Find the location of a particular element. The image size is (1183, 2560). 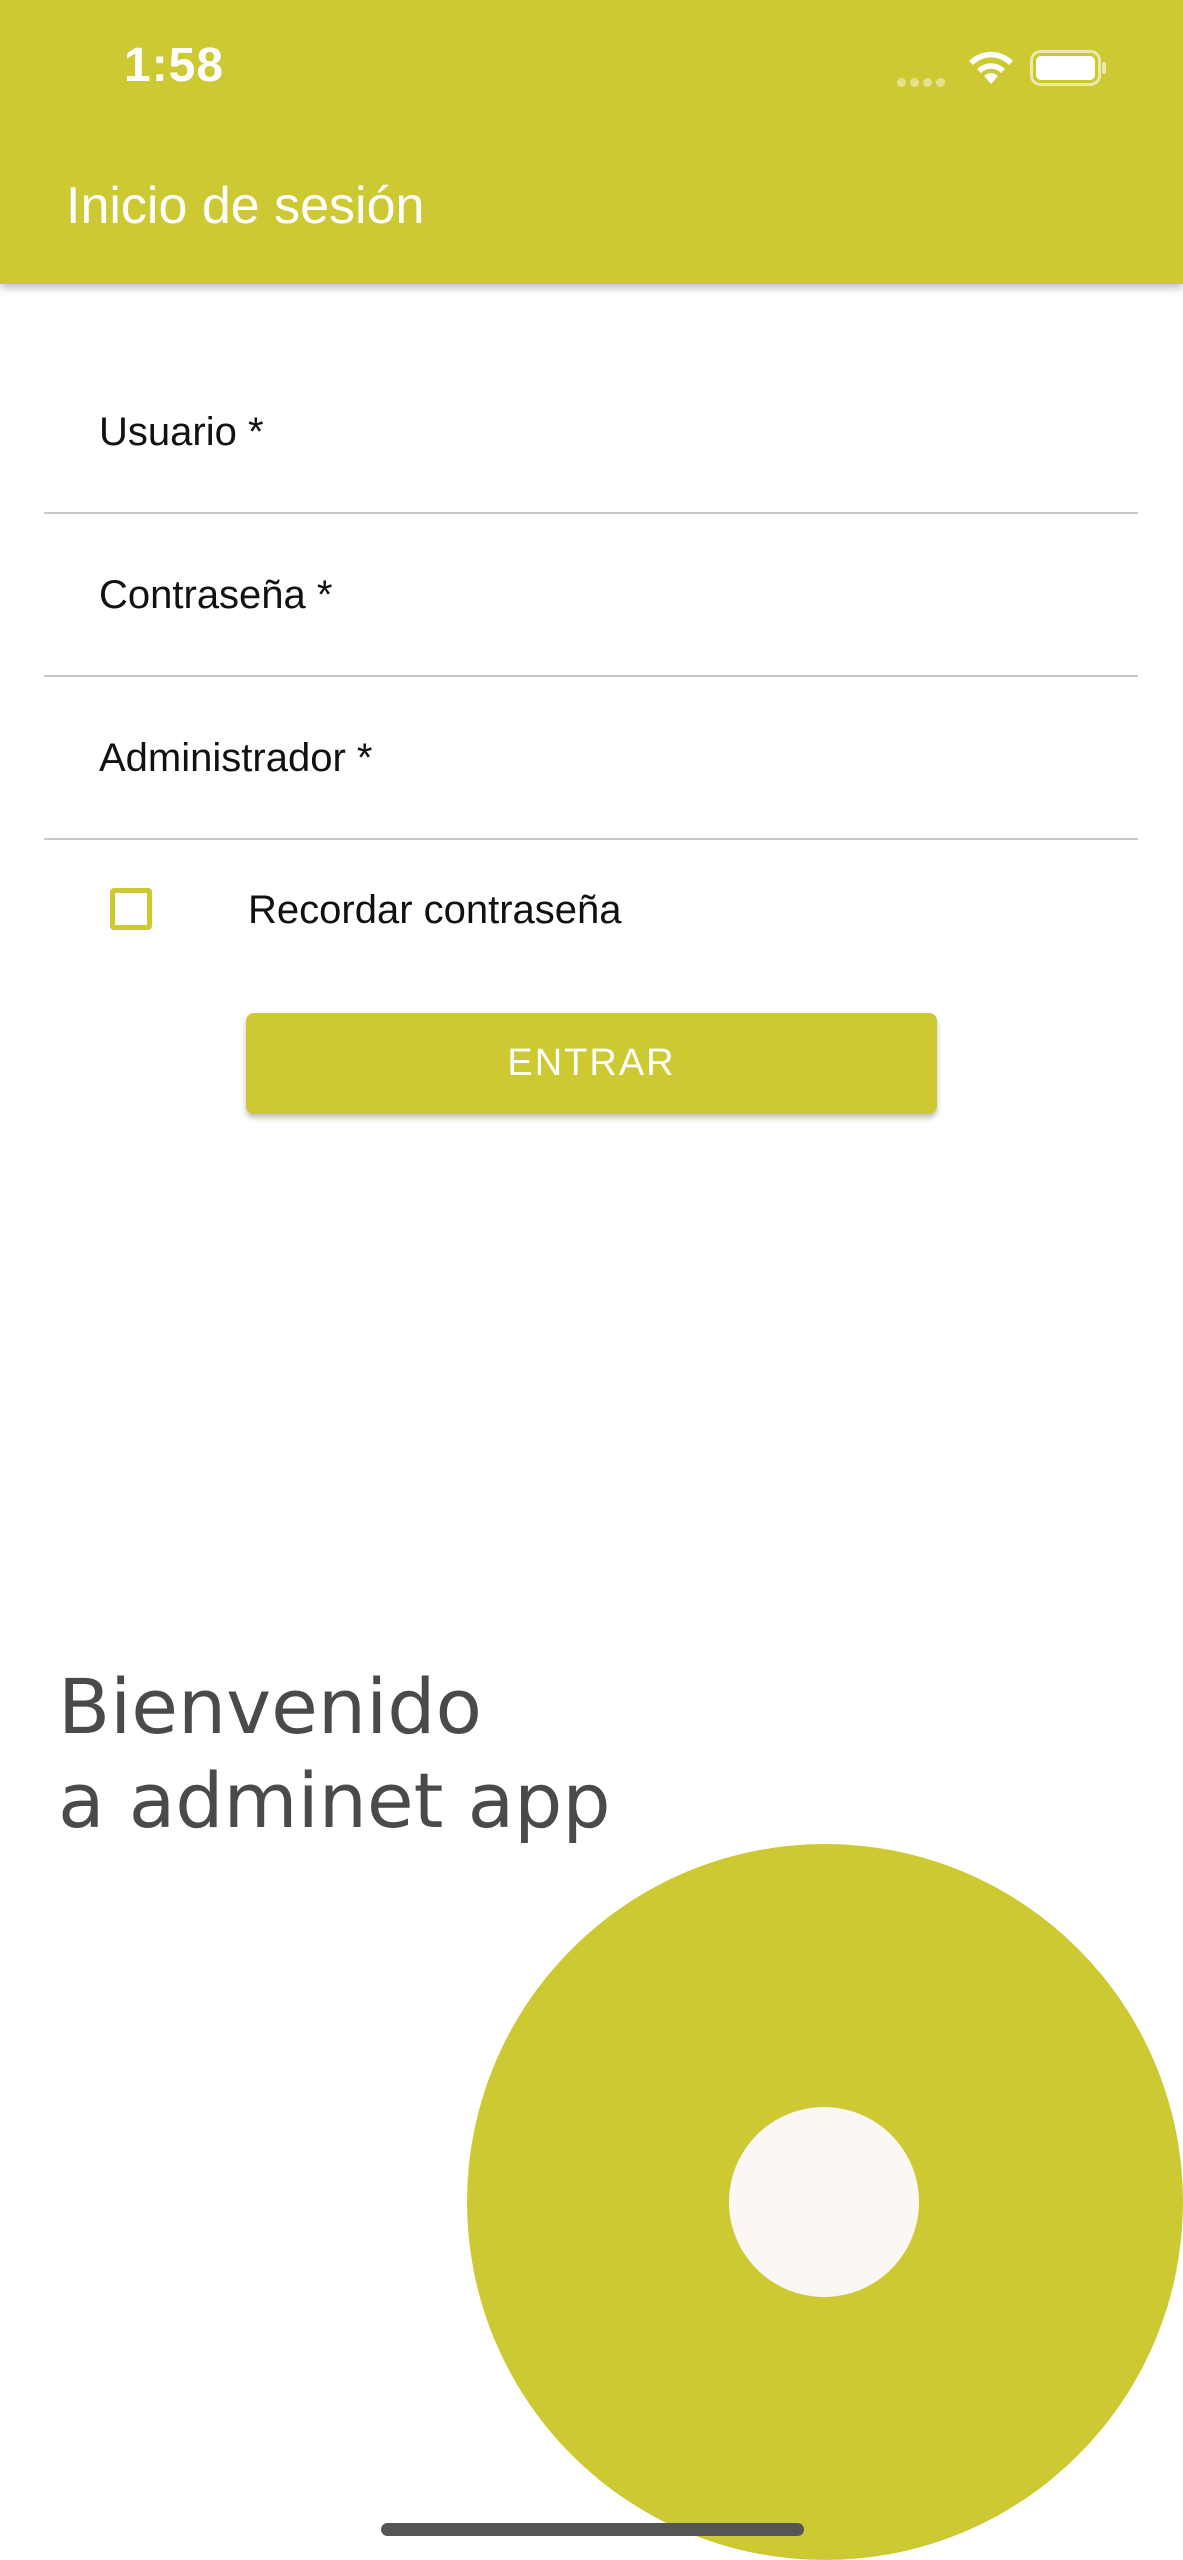

signal-icon is located at coordinates (923, 80).